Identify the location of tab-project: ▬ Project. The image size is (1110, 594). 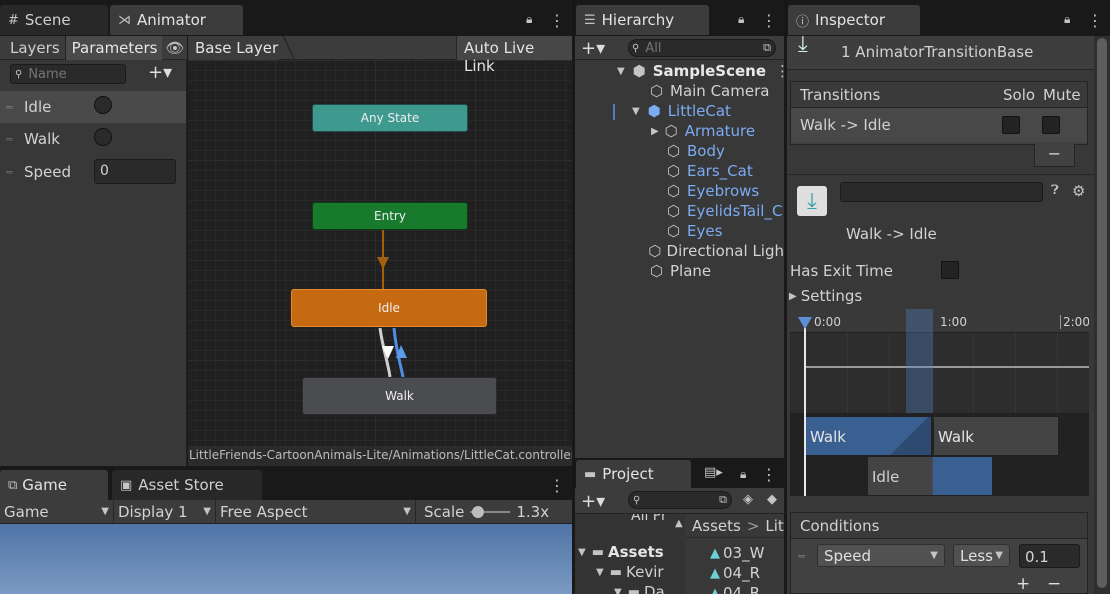
(633, 474).